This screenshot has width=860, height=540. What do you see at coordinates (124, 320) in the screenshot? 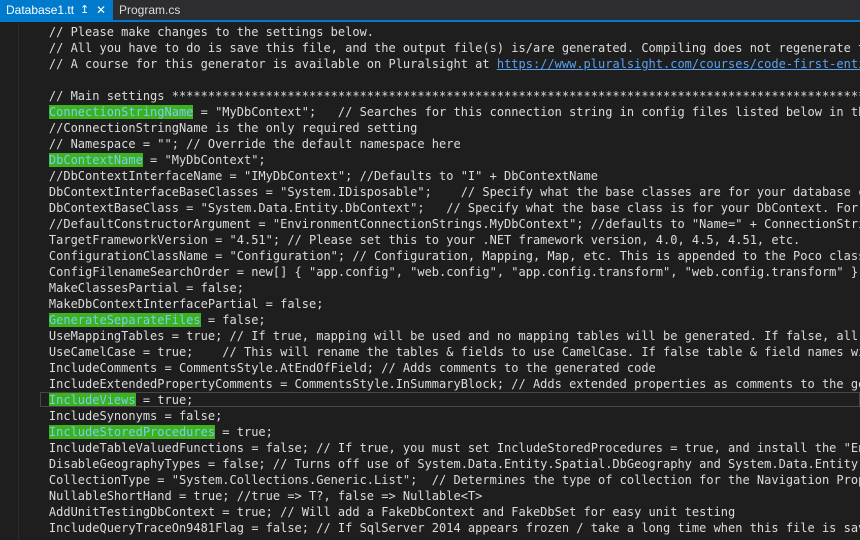
I see `highlighted-setting: GenerateSeparateFiles` at bounding box center [124, 320].